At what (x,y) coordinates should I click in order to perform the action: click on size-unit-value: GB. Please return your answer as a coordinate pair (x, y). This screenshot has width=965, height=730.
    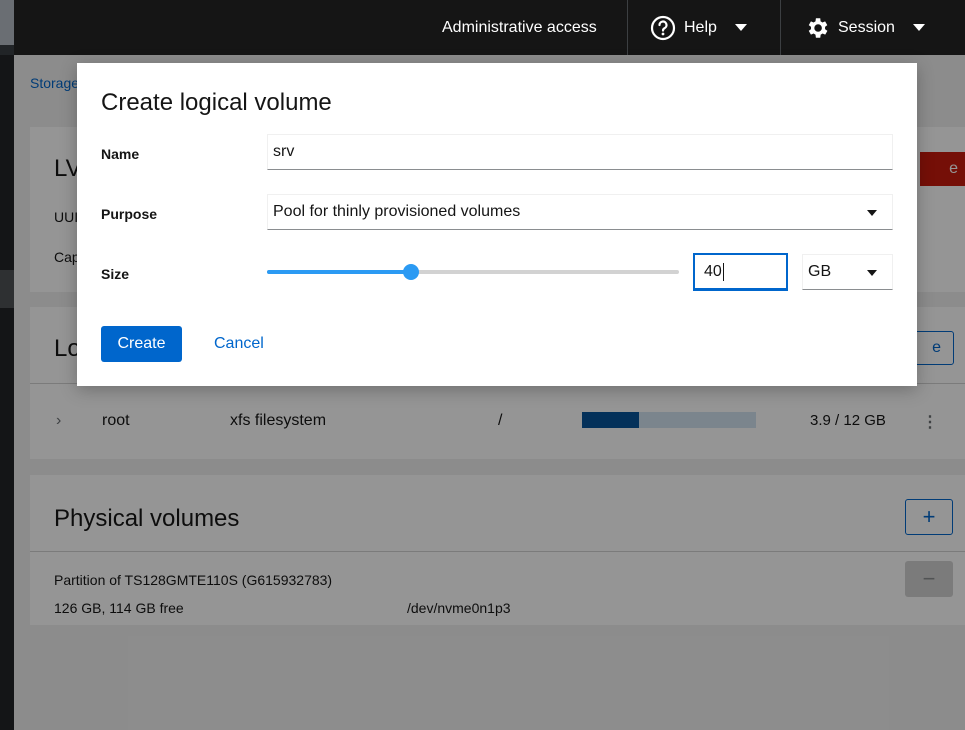
    Looking at the image, I should click on (820, 271).